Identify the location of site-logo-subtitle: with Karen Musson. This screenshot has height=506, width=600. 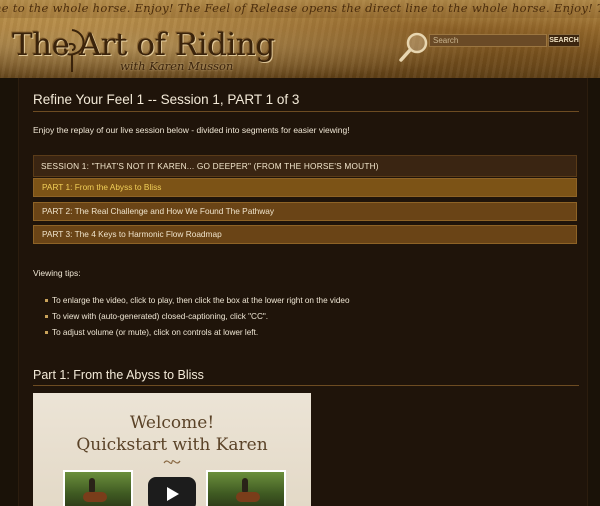
(177, 66).